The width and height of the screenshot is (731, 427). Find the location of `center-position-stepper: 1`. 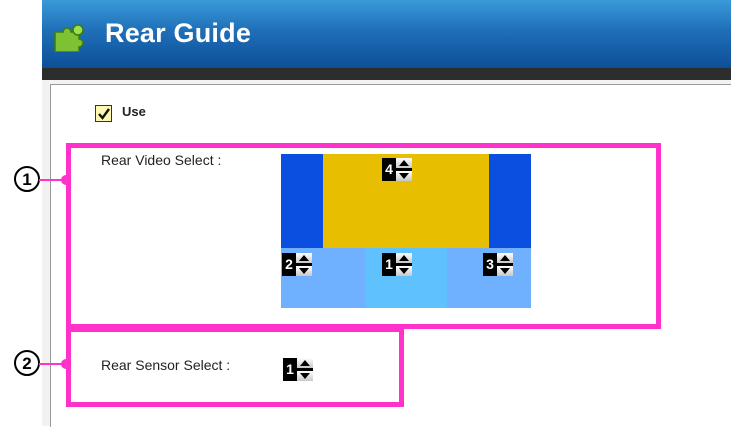

center-position-stepper: 1 is located at coordinates (397, 264).